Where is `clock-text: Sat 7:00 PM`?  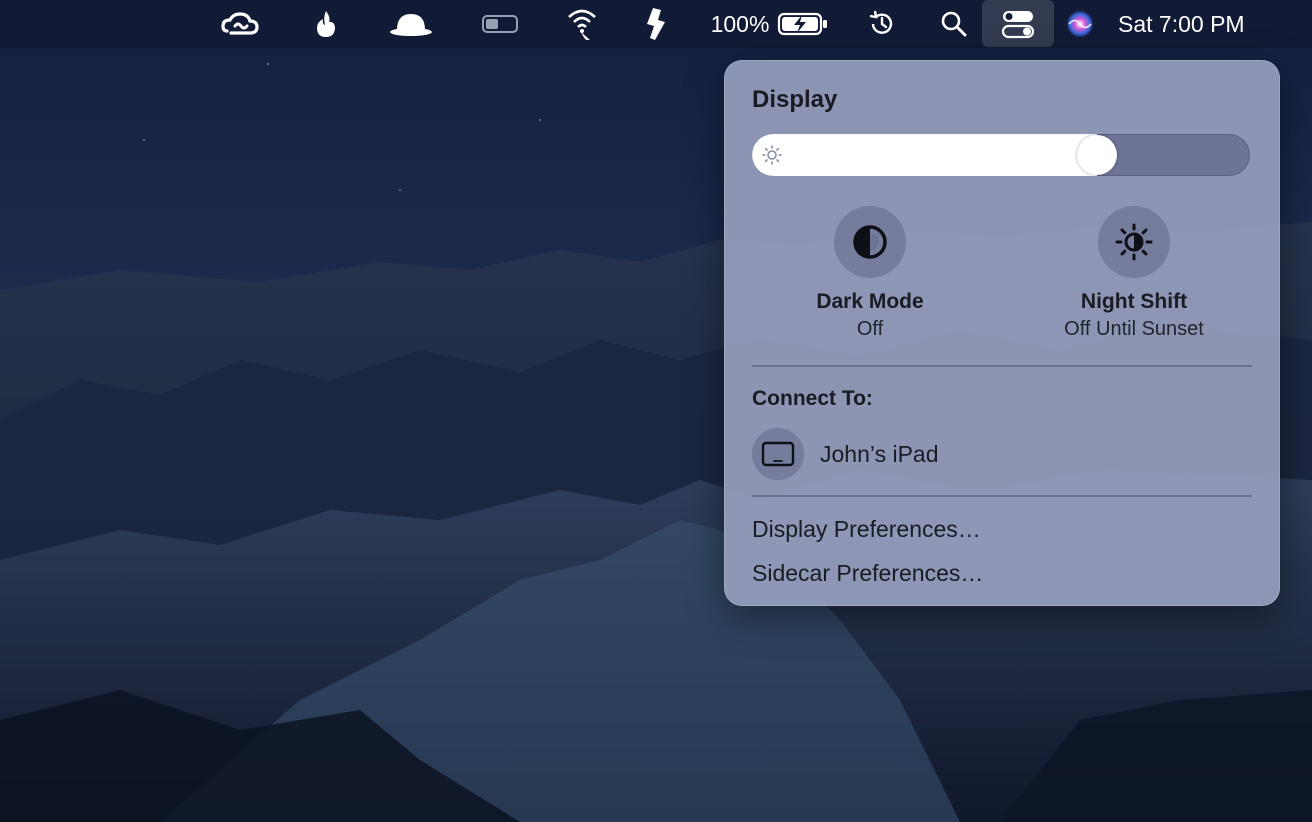
clock-text: Sat 7:00 PM is located at coordinates (1181, 23).